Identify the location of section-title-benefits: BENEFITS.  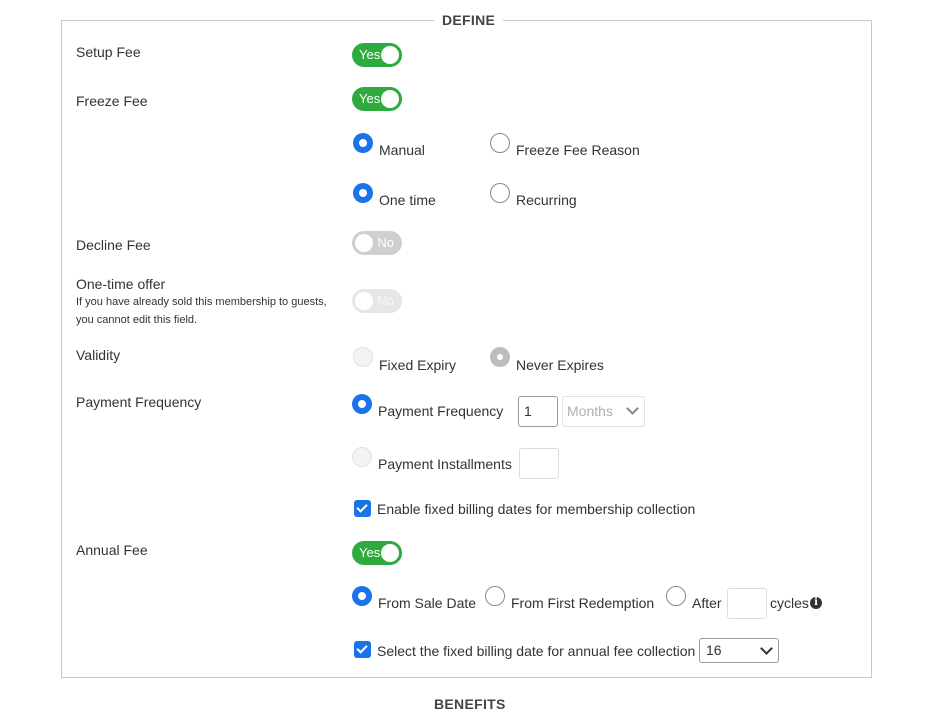
(470, 704).